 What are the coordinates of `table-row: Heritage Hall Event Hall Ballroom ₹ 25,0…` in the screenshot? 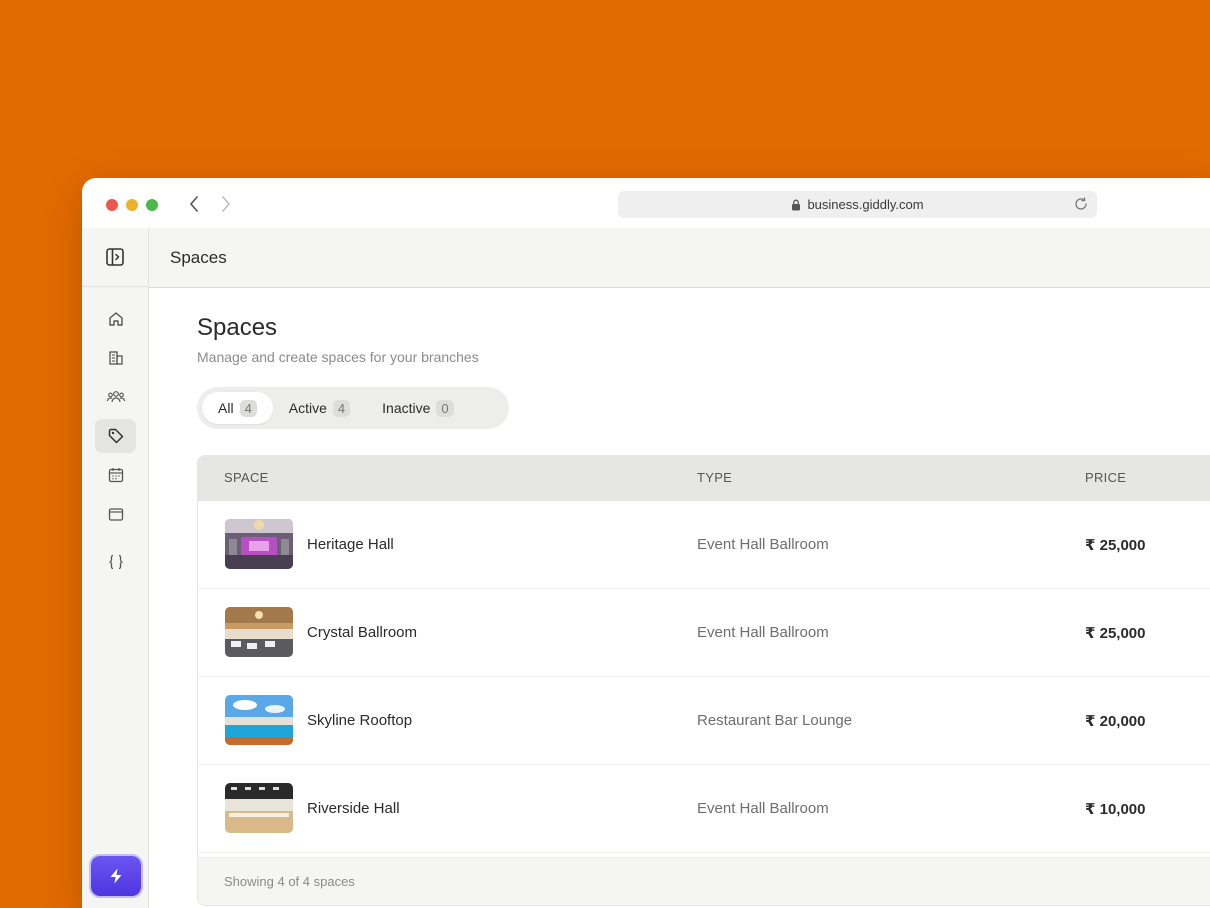 It's located at (704, 545).